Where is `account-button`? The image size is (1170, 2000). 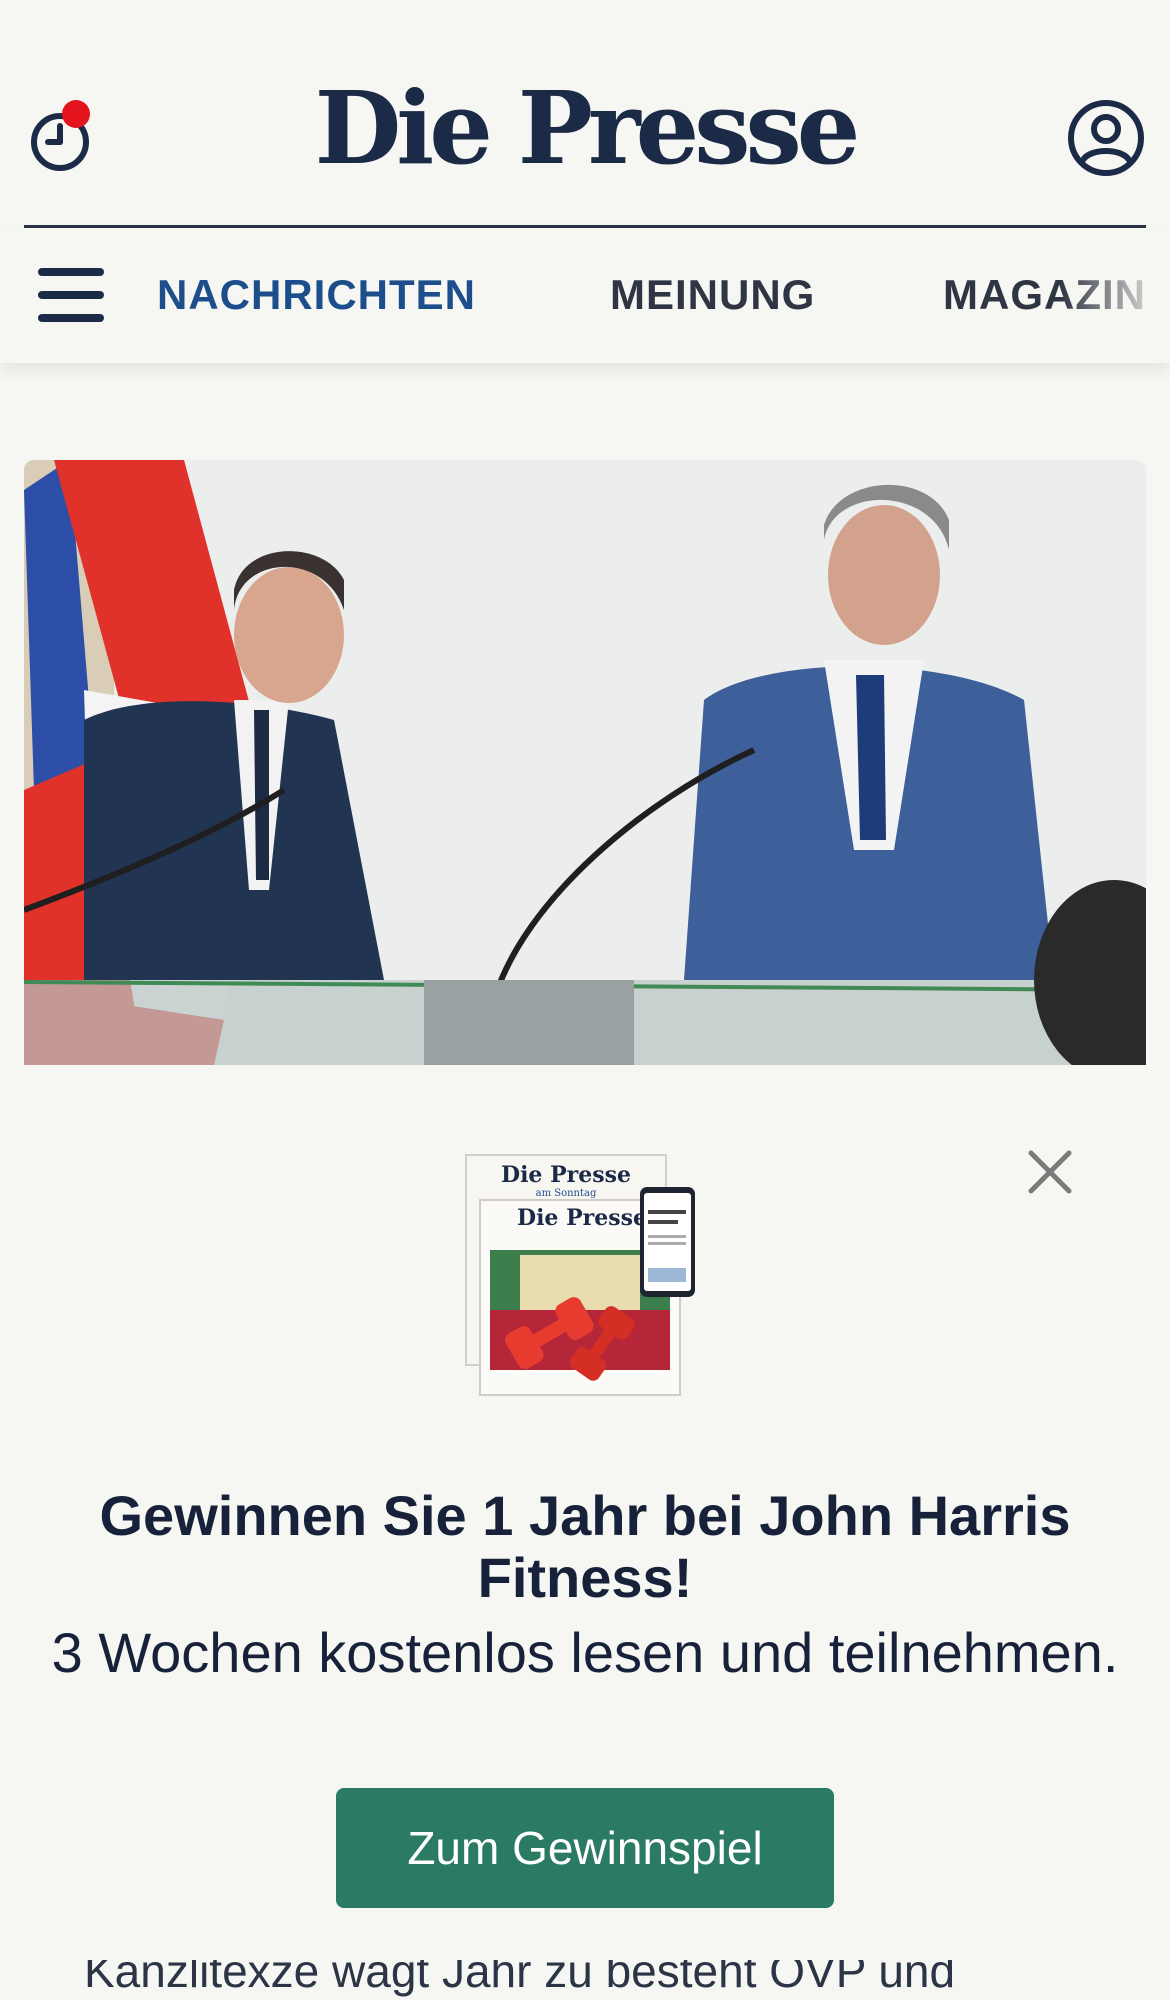
account-button is located at coordinates (1106, 138).